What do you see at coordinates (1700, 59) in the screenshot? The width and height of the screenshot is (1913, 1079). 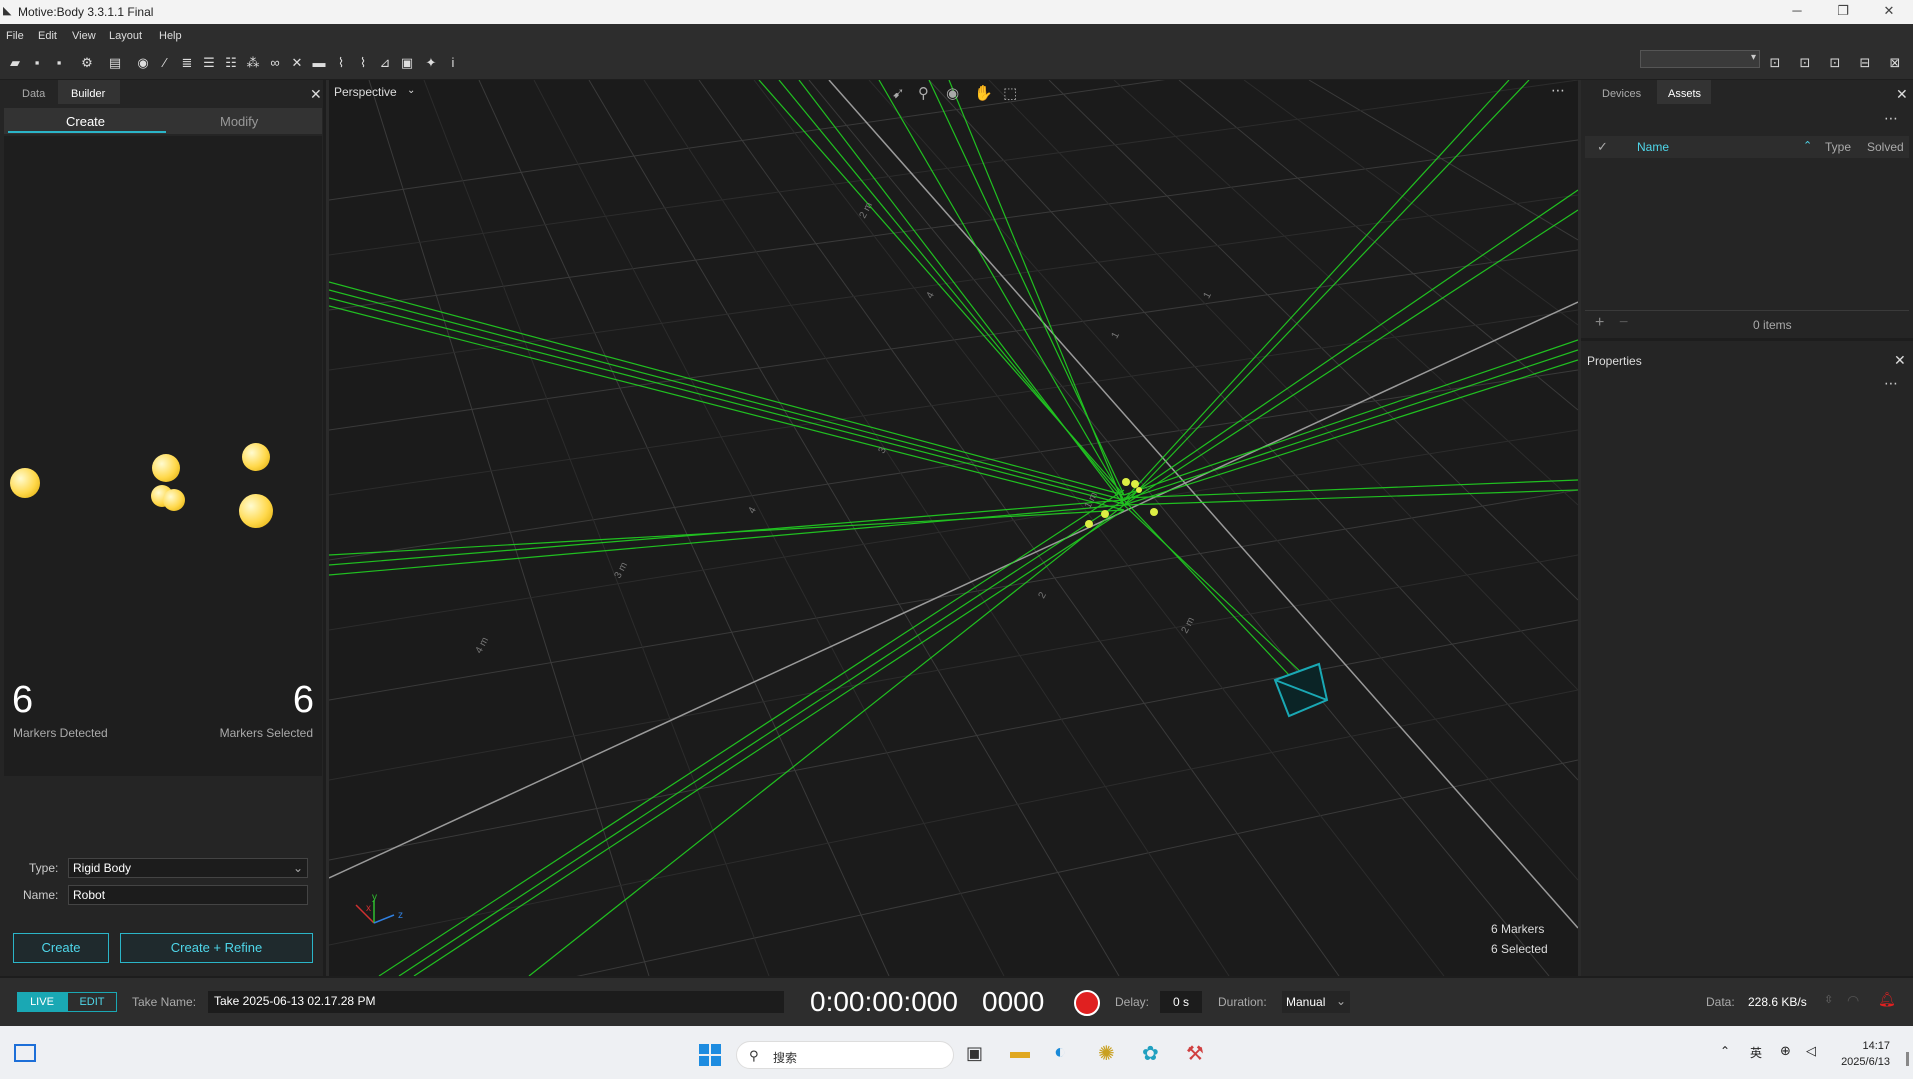 I see `layout-select: ▾` at bounding box center [1700, 59].